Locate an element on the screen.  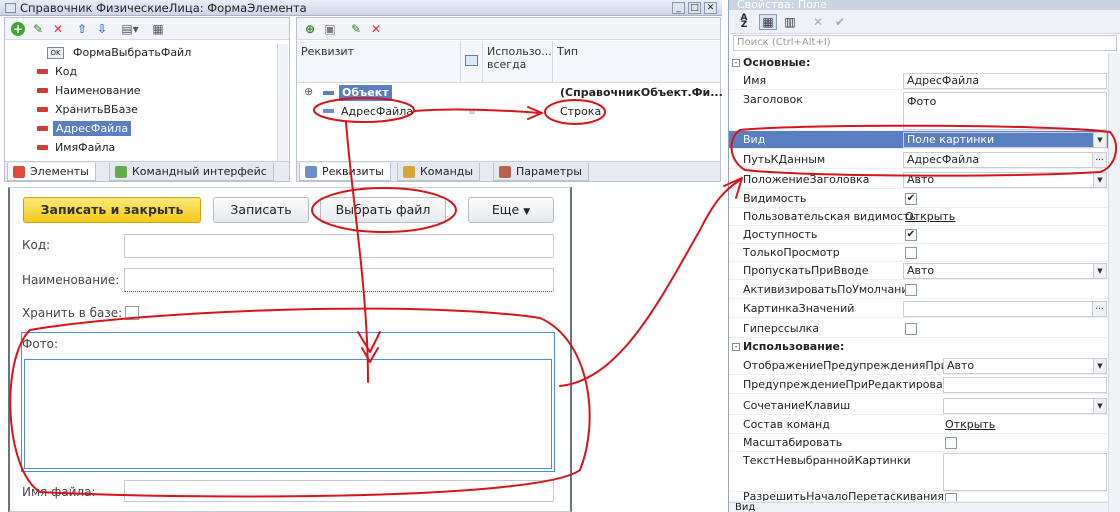
tab-elements: Элементы is located at coordinates (51, 172).